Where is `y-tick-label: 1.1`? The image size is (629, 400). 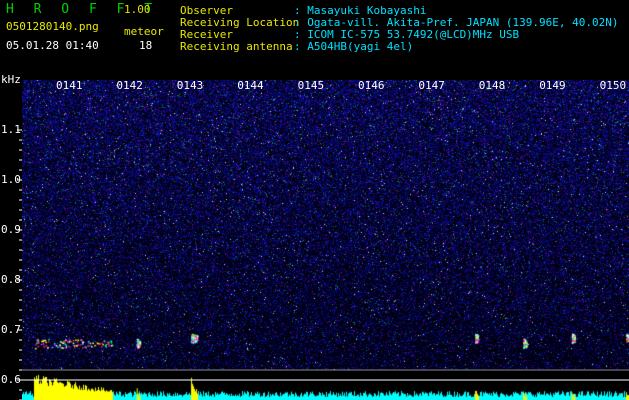 y-tick-label: 1.1 is located at coordinates (11, 129).